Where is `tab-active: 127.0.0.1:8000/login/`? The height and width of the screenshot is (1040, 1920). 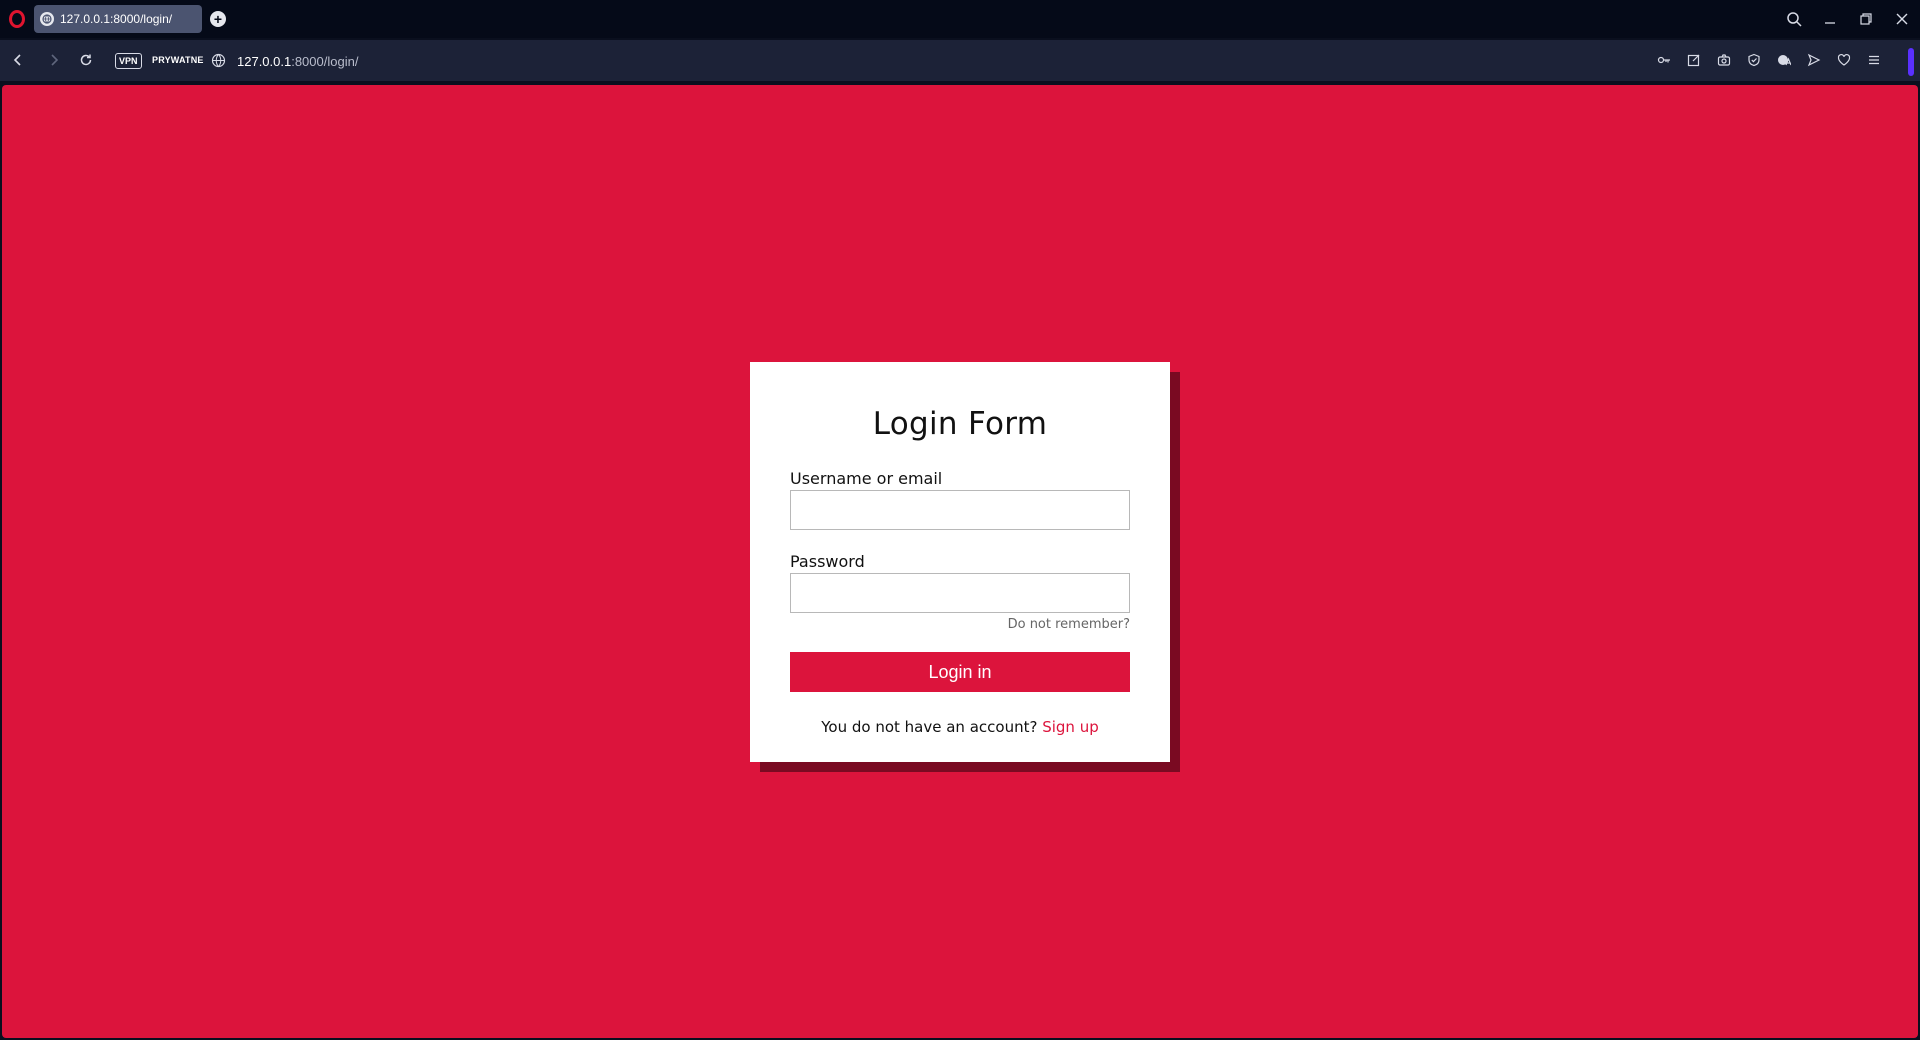
tab-active: 127.0.0.1:8000/login/ is located at coordinates (118, 19).